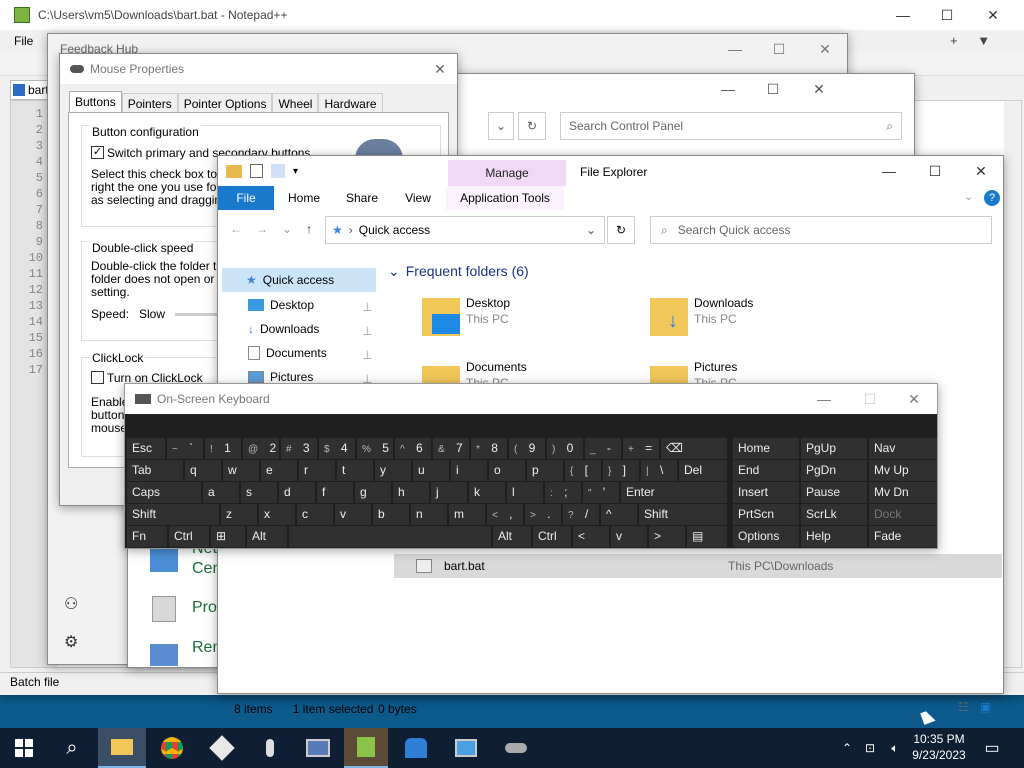  I want to click on osk-key: Options, so click(766, 536).